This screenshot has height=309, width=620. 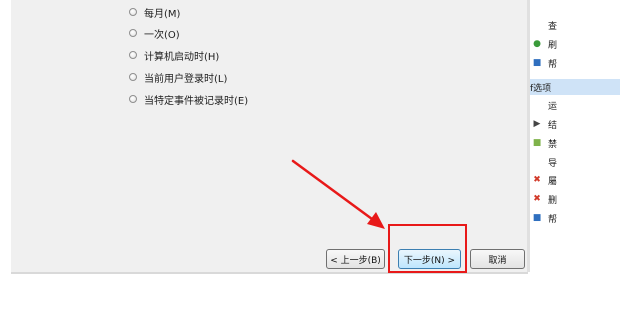 What do you see at coordinates (338, 194) in the screenshot?
I see `annotation-arrow` at bounding box center [338, 194].